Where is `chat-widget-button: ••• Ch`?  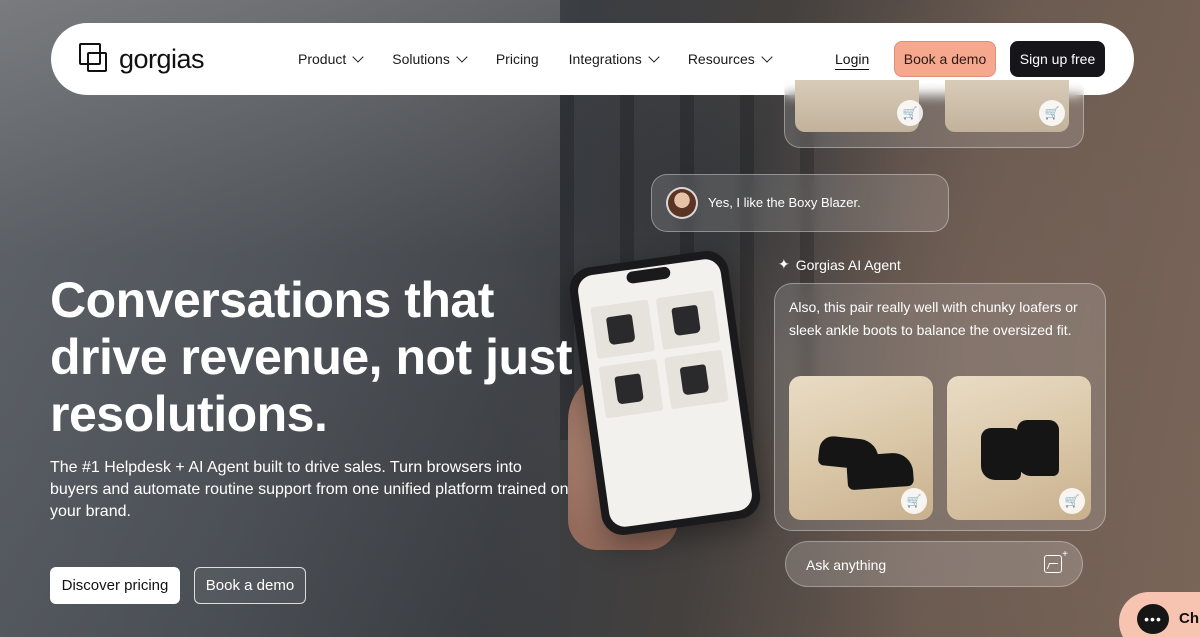
chat-widget-button: ••• Ch is located at coordinates (1159, 614).